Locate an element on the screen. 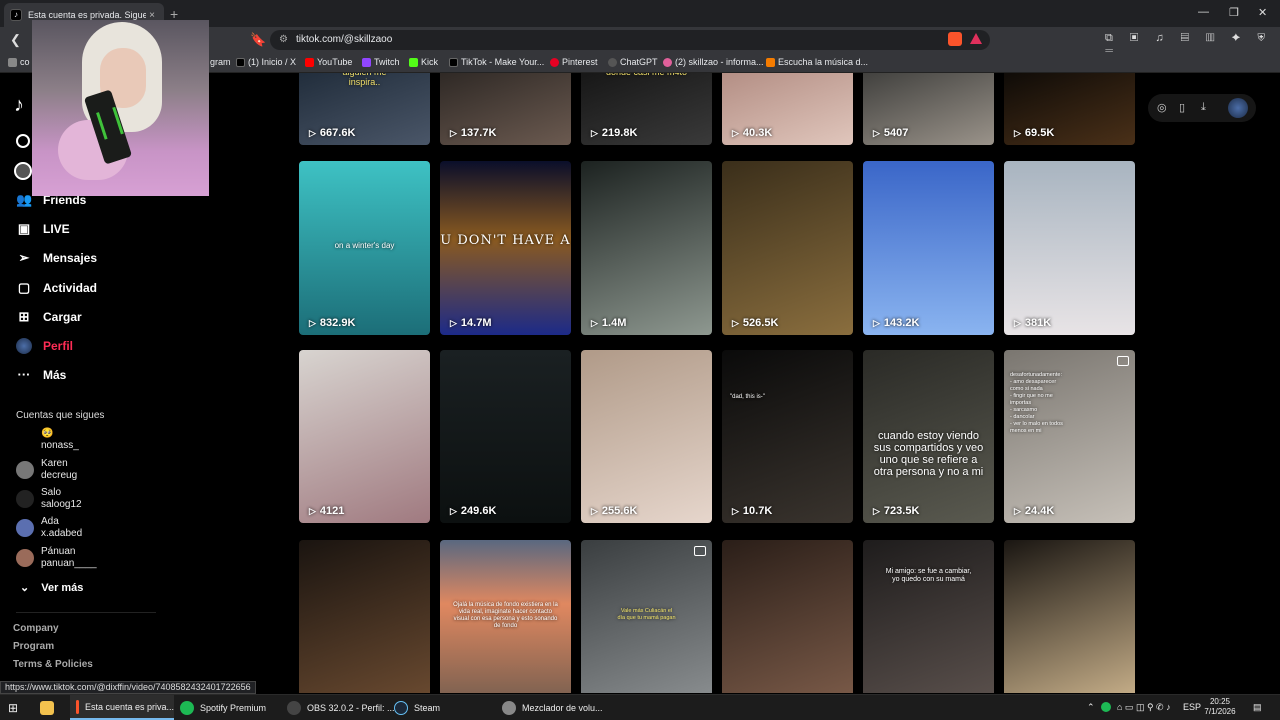 The image size is (1280, 720). following-emoji-icon: 🥺 is located at coordinates (47, 433).